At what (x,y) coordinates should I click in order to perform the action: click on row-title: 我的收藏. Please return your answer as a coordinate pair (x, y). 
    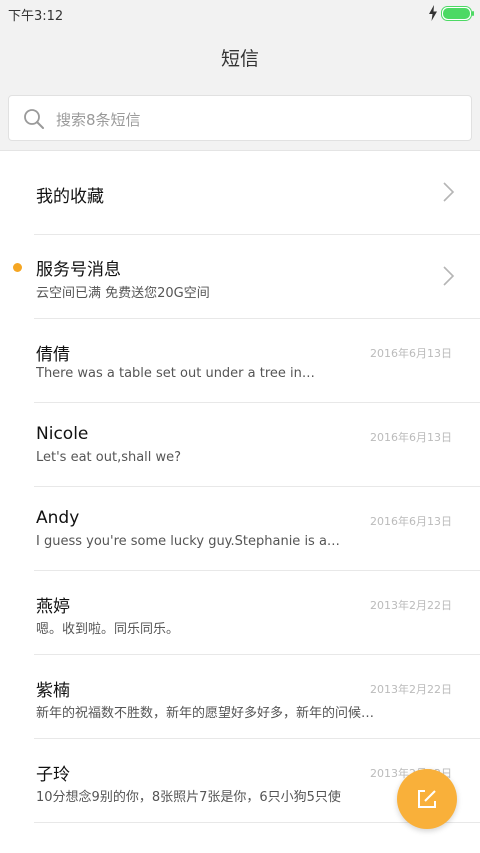
    Looking at the image, I should click on (70, 197).